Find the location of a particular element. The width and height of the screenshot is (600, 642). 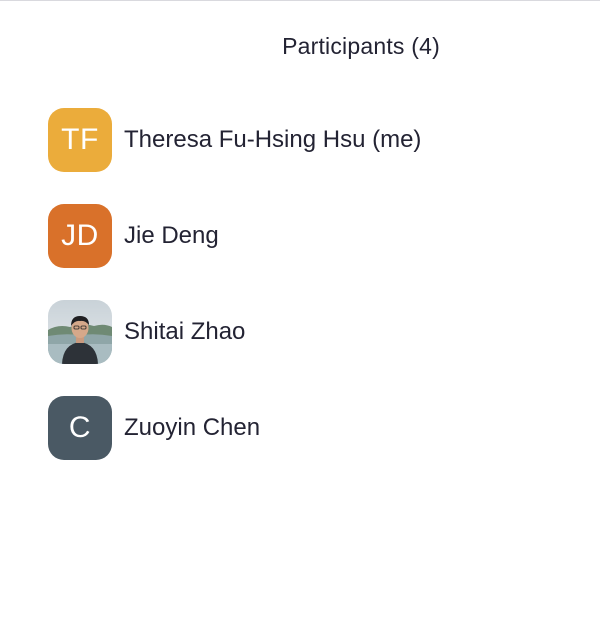

profile-photo-icon is located at coordinates (80, 332).